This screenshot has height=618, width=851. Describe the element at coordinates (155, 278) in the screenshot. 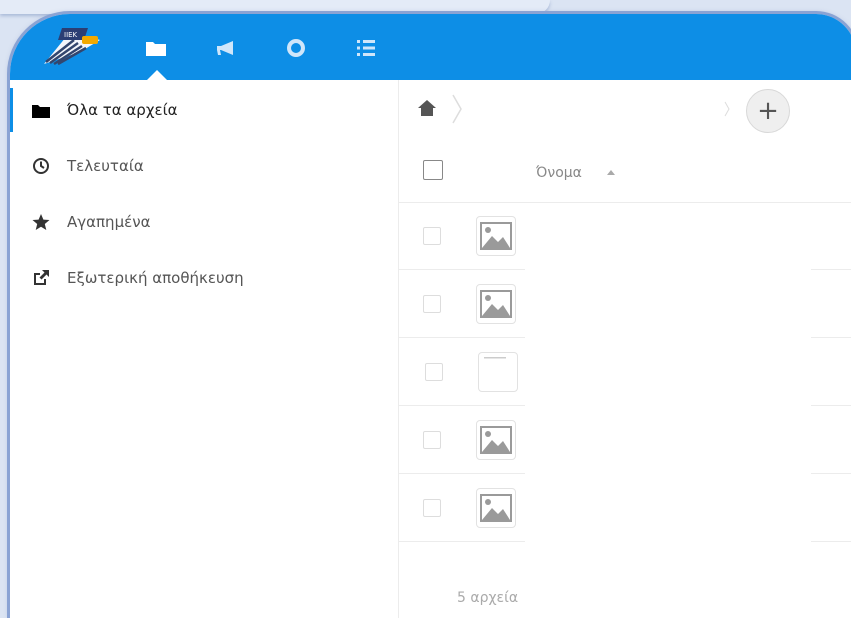

I see `sidebar-item-label: Εξωτερική αποθήκευση` at that location.